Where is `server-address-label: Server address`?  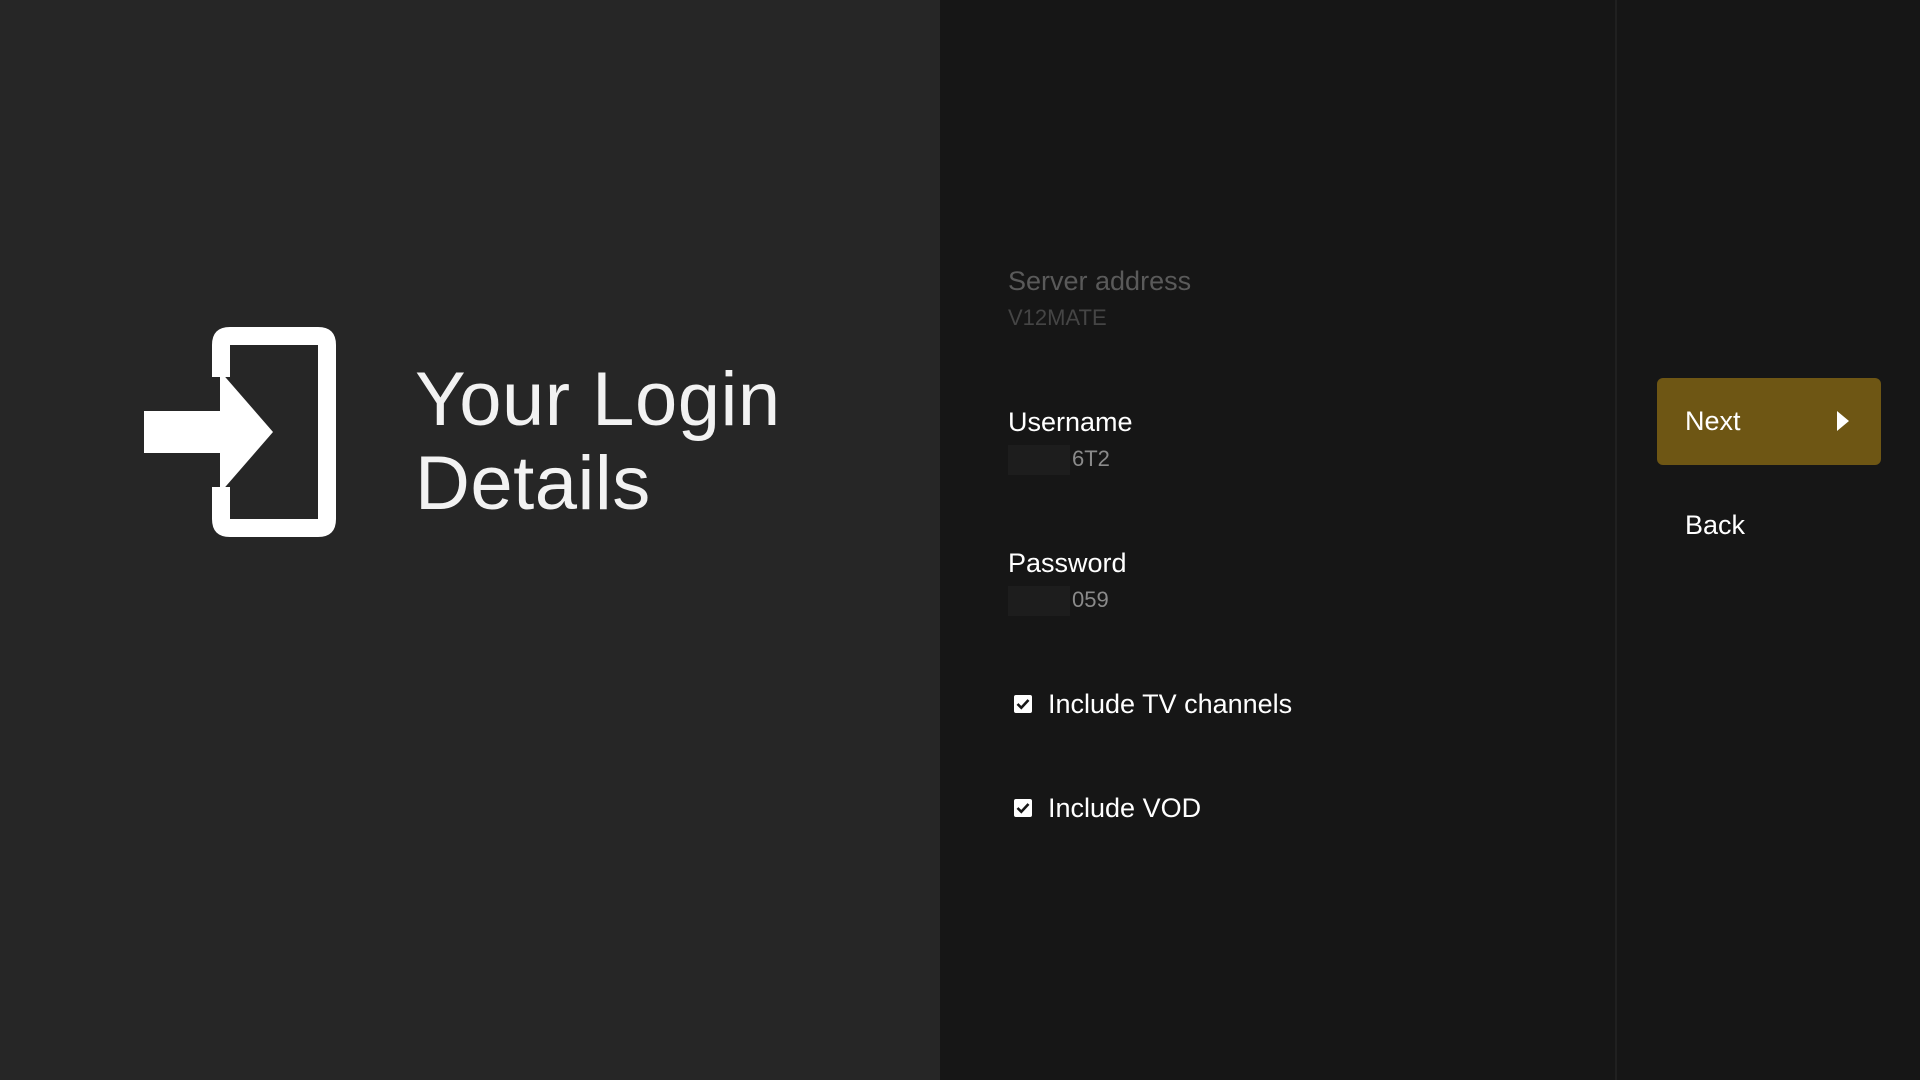
server-address-label: Server address is located at coordinates (1100, 281).